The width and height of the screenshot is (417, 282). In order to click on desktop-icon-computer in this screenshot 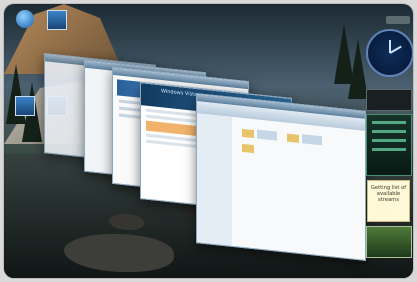, I will do `click(57, 20)`.